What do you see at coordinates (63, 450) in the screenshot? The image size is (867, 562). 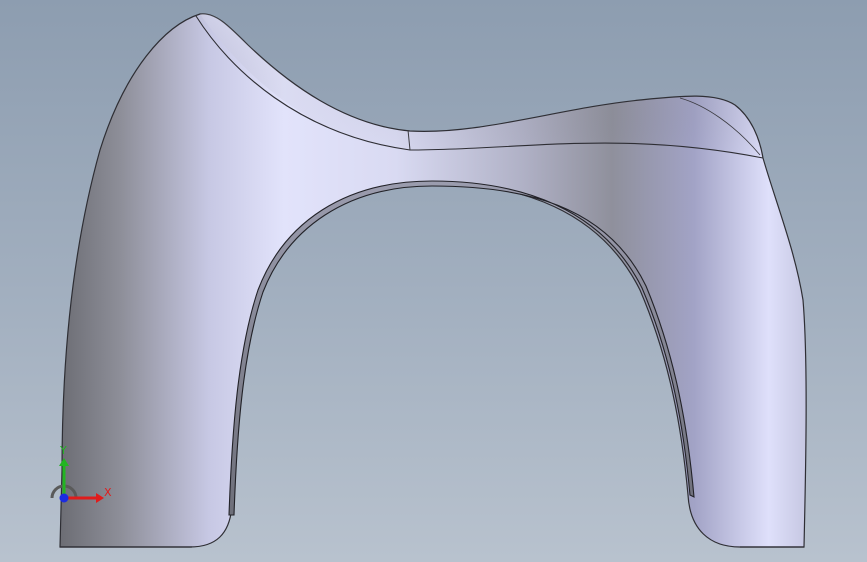 I see `y-axis-label: Y` at bounding box center [63, 450].